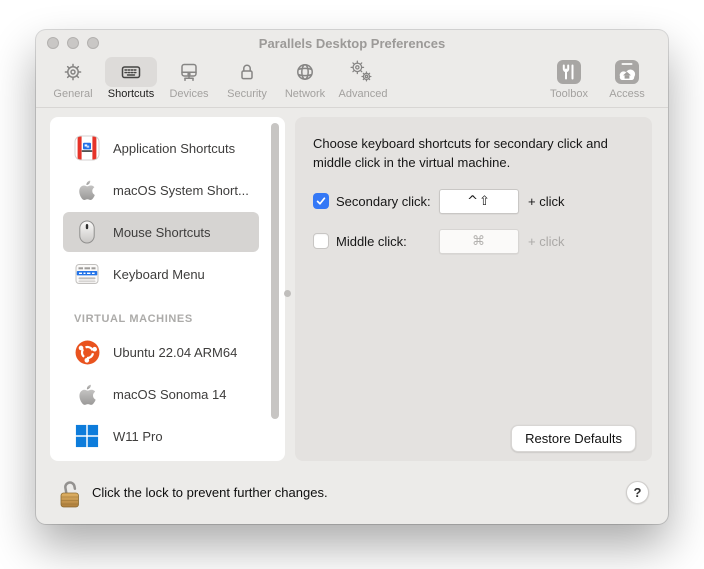 This screenshot has height=569, width=704. What do you see at coordinates (546, 201) in the screenshot?
I see `secondary-click-suffix: + click` at bounding box center [546, 201].